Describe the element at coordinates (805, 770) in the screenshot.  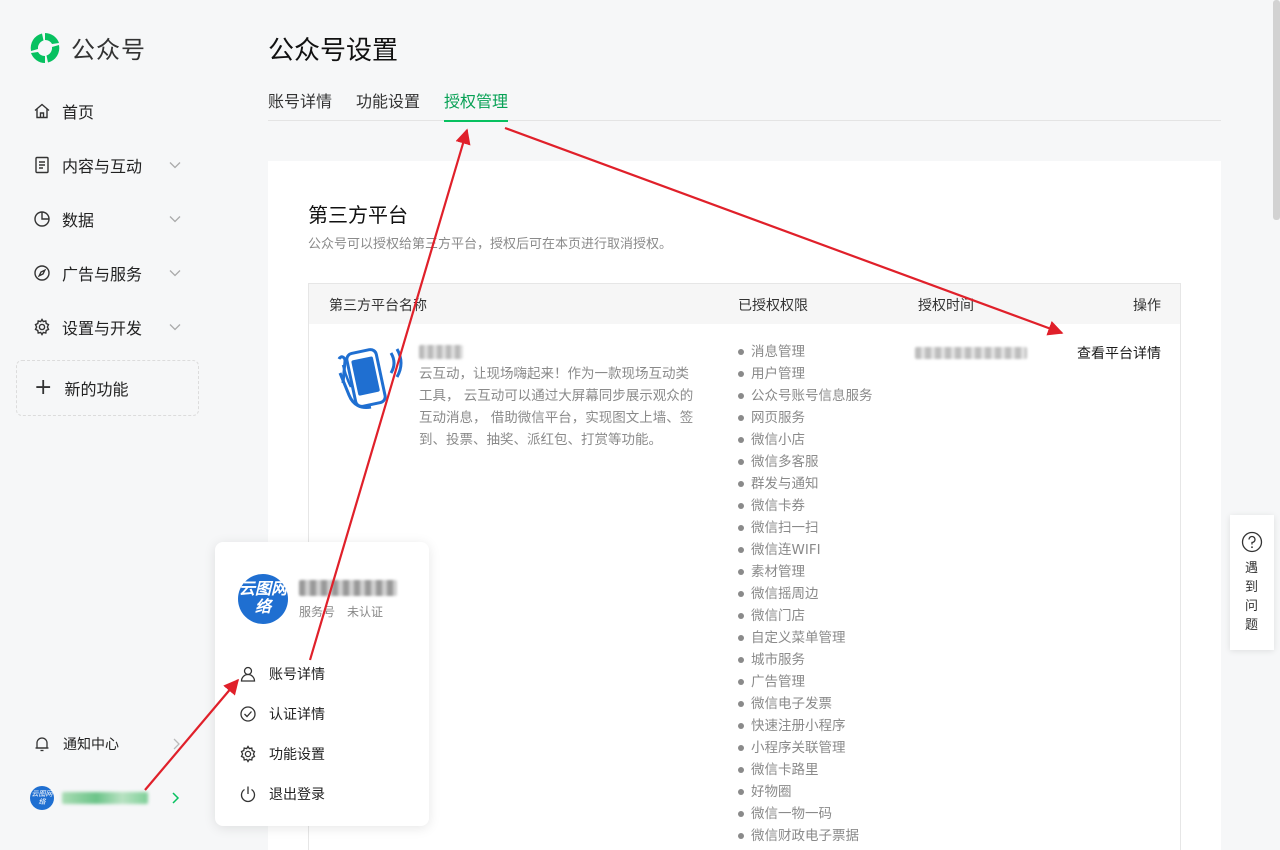
I see `permission-item: 微信卡路里` at that location.